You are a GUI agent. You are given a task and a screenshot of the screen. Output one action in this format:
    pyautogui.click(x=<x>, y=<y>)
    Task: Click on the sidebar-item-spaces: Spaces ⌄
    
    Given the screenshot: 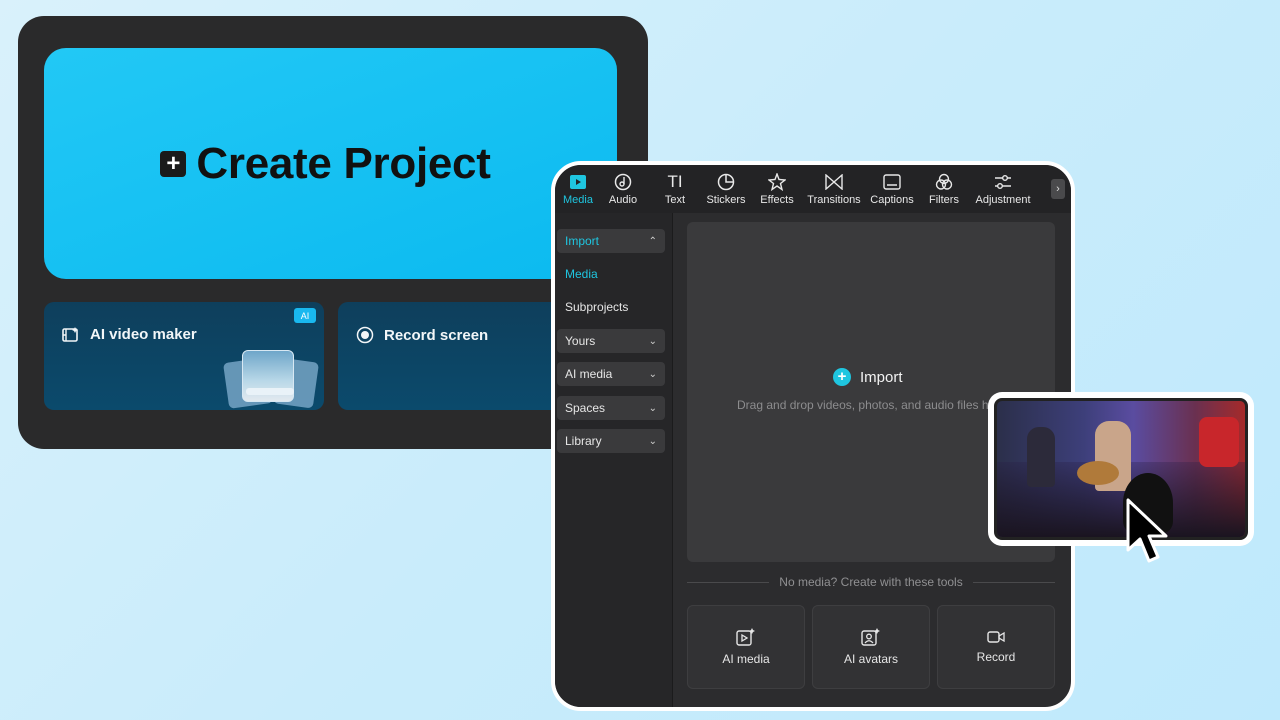 What is the action you would take?
    pyautogui.click(x=611, y=408)
    